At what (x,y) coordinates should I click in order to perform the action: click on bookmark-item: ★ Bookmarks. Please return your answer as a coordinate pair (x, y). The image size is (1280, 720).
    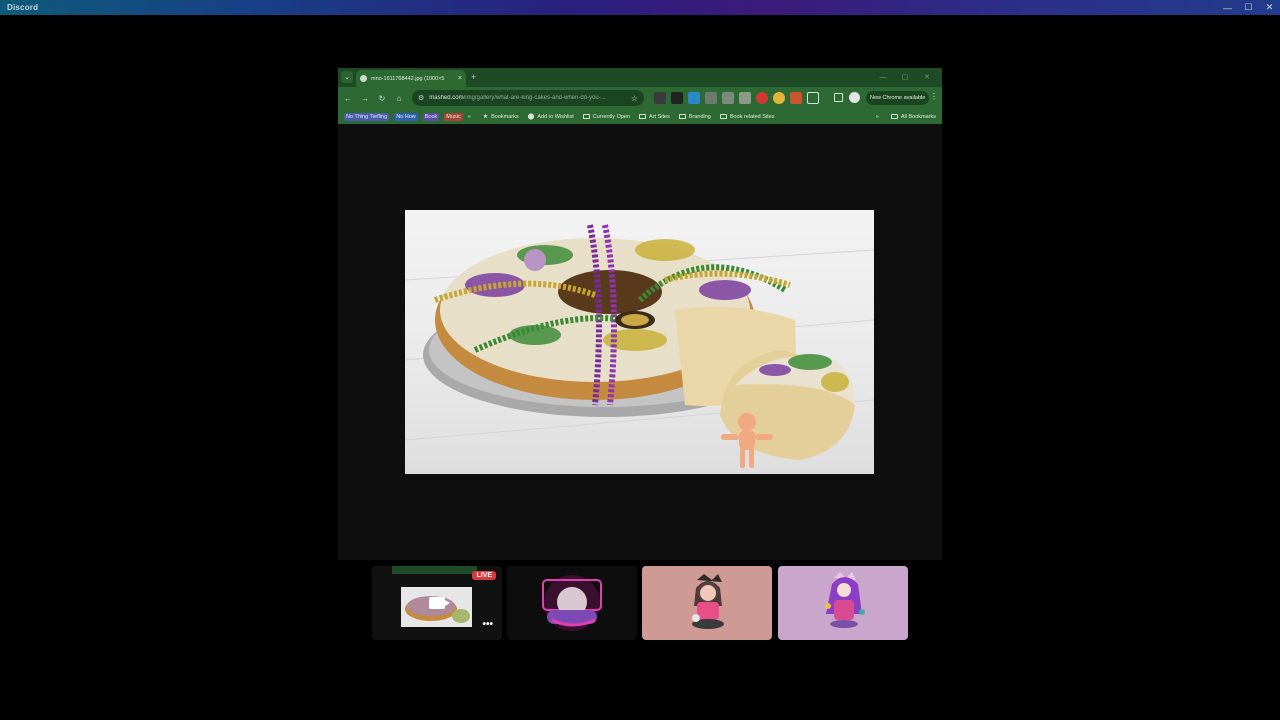
    Looking at the image, I should click on (500, 117).